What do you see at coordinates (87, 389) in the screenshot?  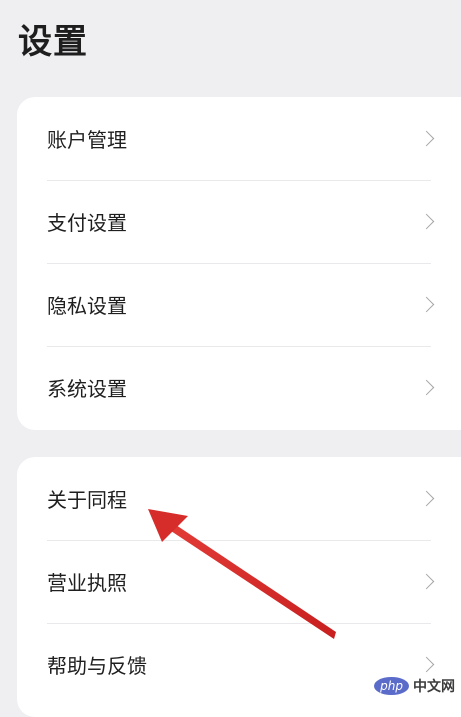 I see `settings-item-label: 系统设置` at bounding box center [87, 389].